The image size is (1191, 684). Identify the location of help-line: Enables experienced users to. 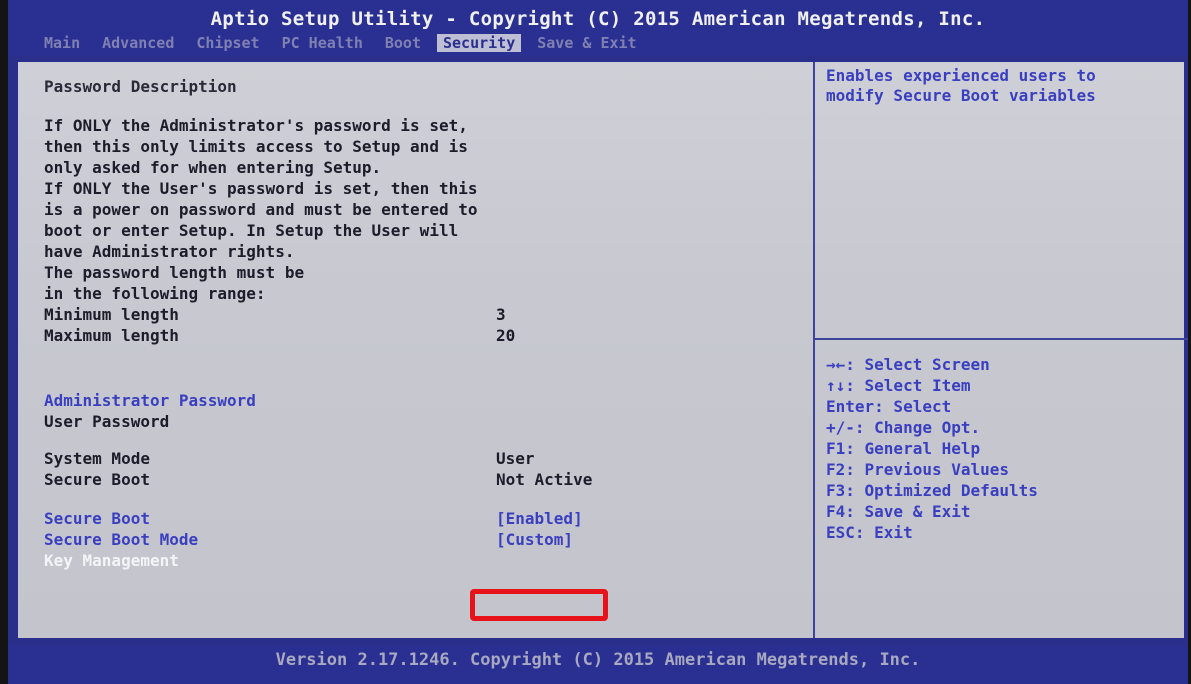
(961, 75).